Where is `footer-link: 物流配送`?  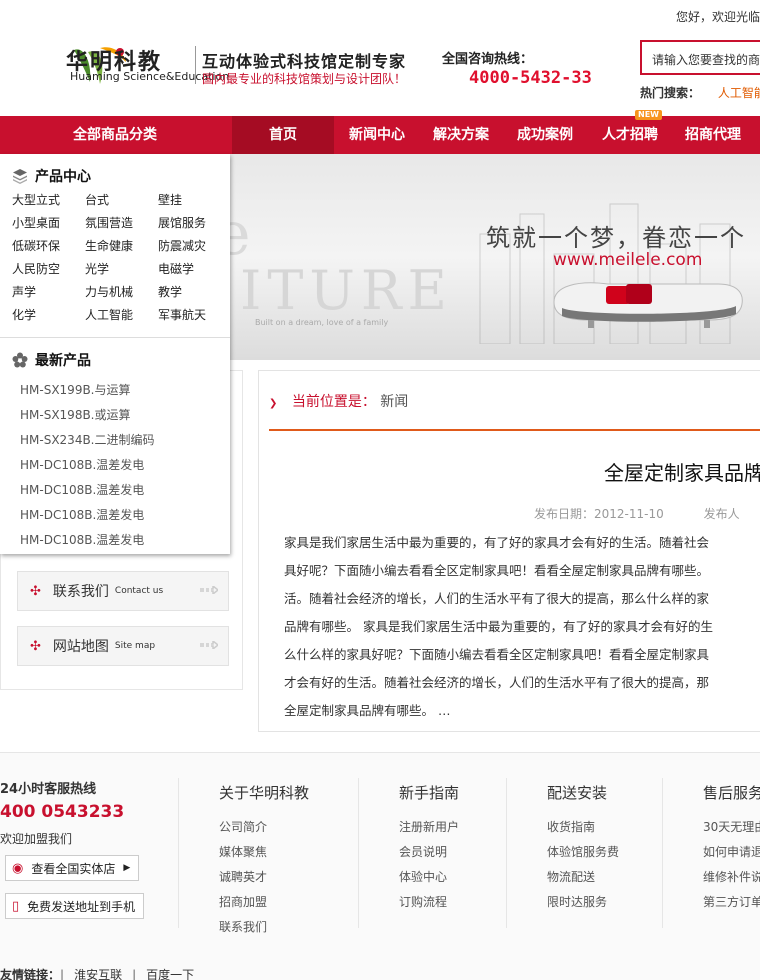 footer-link: 物流配送 is located at coordinates (583, 877).